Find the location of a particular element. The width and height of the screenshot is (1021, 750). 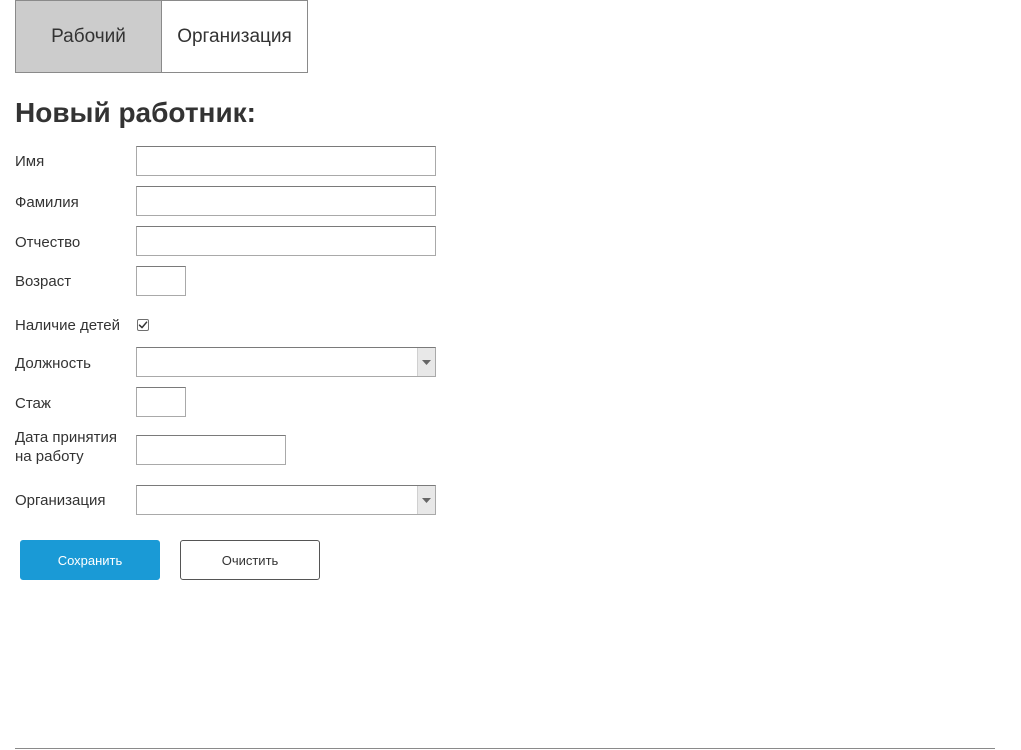

save-button-label: Сохранить is located at coordinates (90, 560).